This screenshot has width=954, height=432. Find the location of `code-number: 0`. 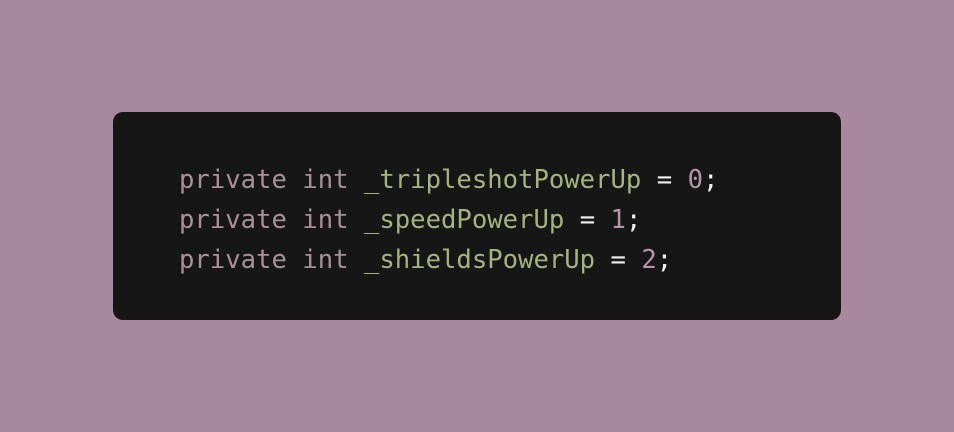

code-number: 0 is located at coordinates (695, 180).